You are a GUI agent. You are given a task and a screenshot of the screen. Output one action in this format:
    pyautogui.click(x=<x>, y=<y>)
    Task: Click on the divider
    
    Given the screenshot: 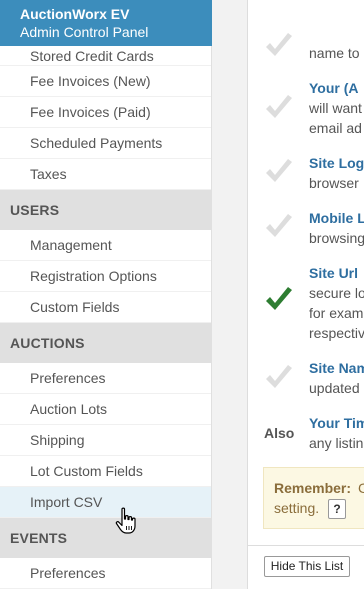 What is the action you would take?
    pyautogui.click(x=306, y=545)
    